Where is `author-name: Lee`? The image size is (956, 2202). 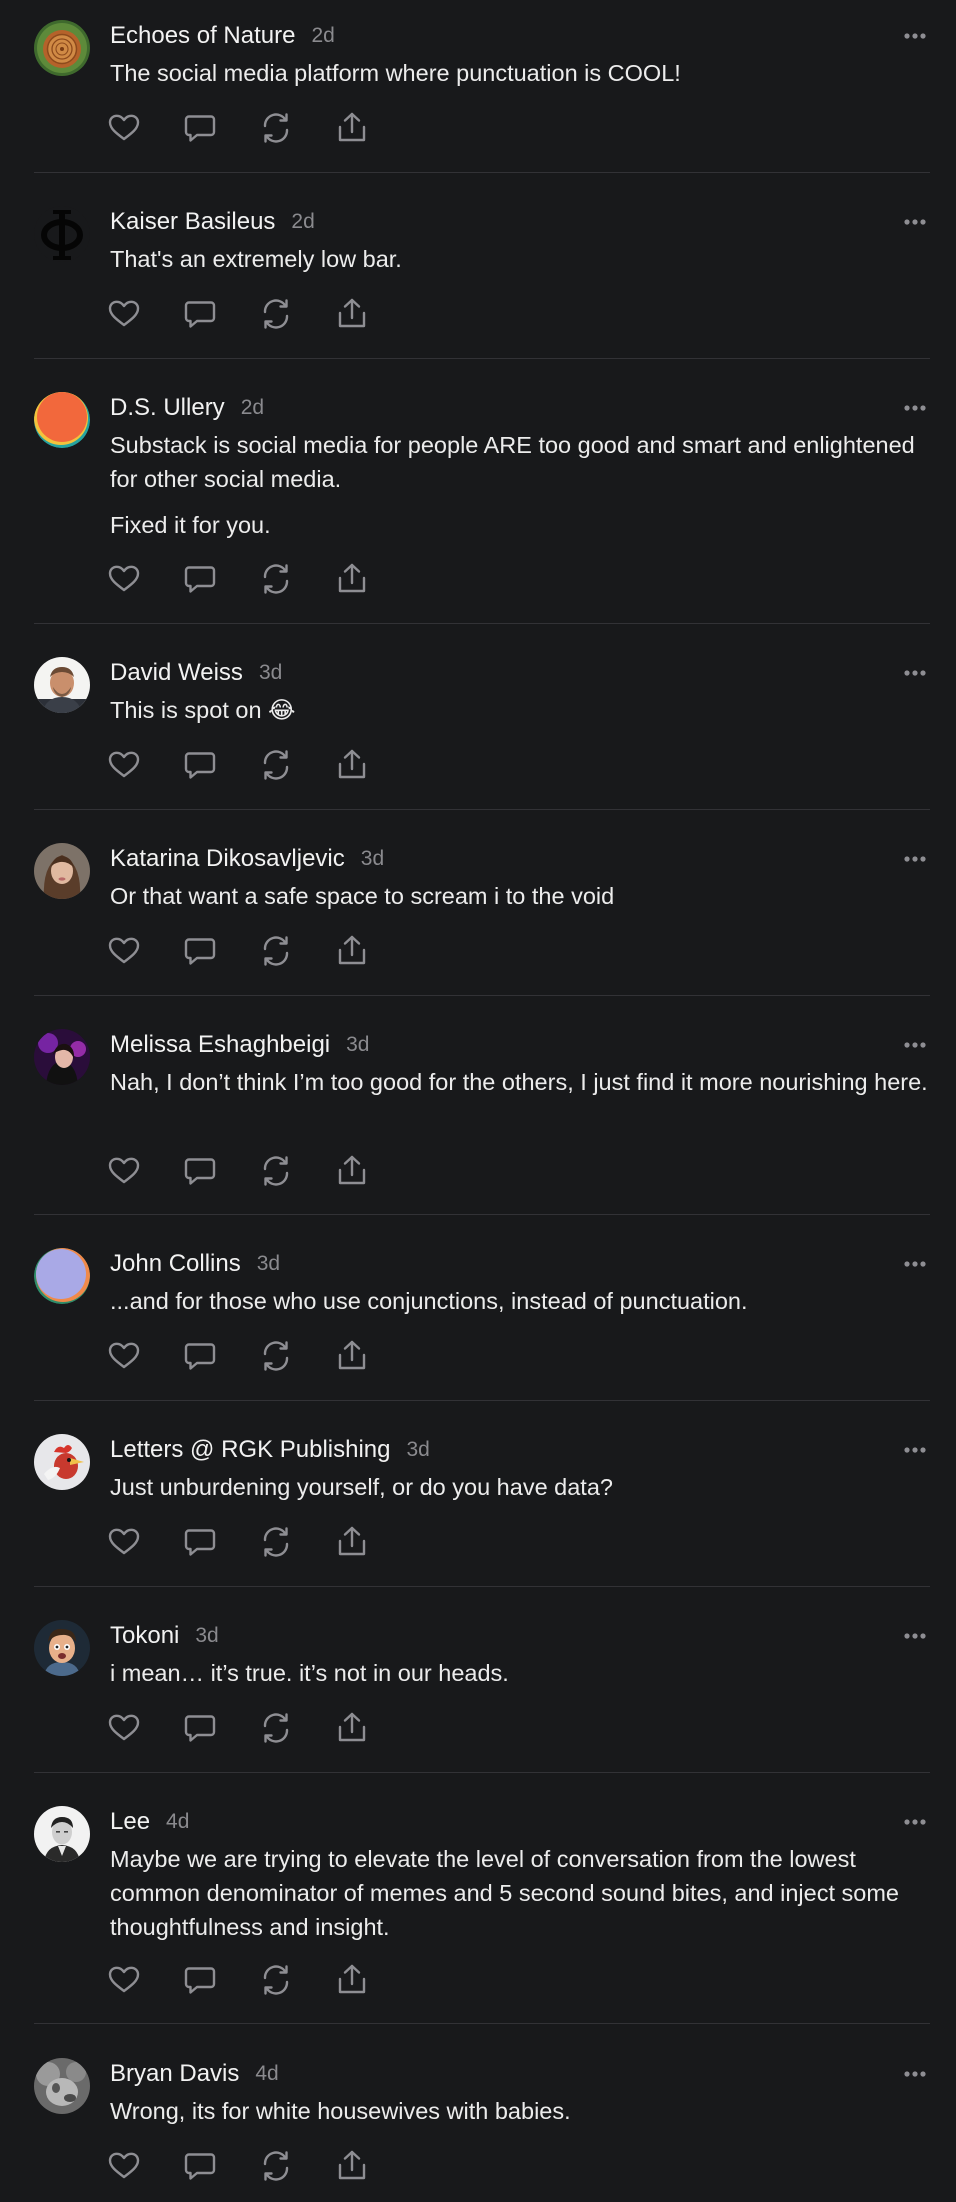 author-name: Lee is located at coordinates (130, 1822).